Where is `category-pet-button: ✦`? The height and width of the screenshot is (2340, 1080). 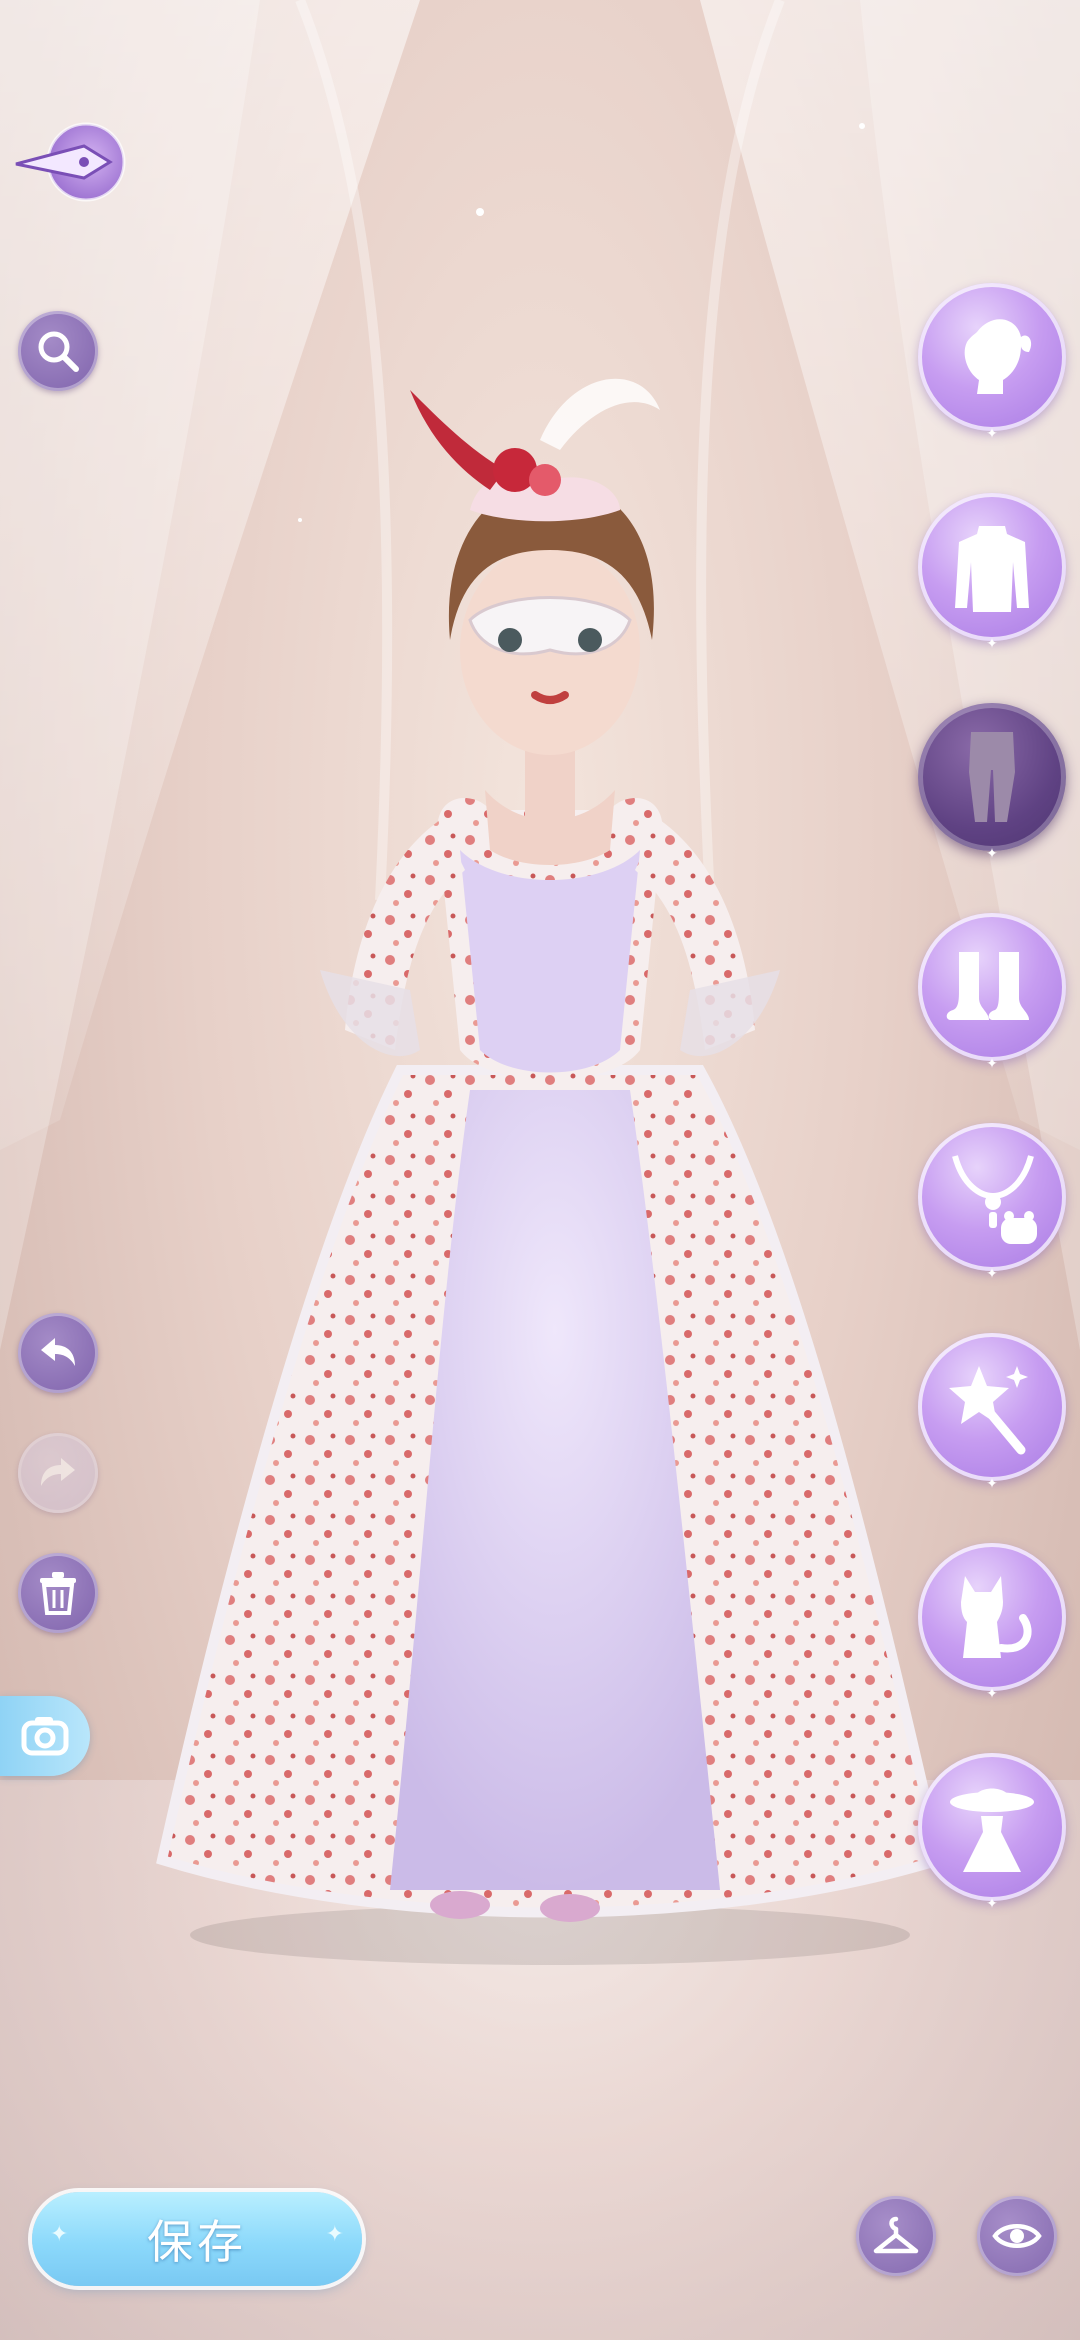 category-pet-button: ✦ is located at coordinates (992, 1622).